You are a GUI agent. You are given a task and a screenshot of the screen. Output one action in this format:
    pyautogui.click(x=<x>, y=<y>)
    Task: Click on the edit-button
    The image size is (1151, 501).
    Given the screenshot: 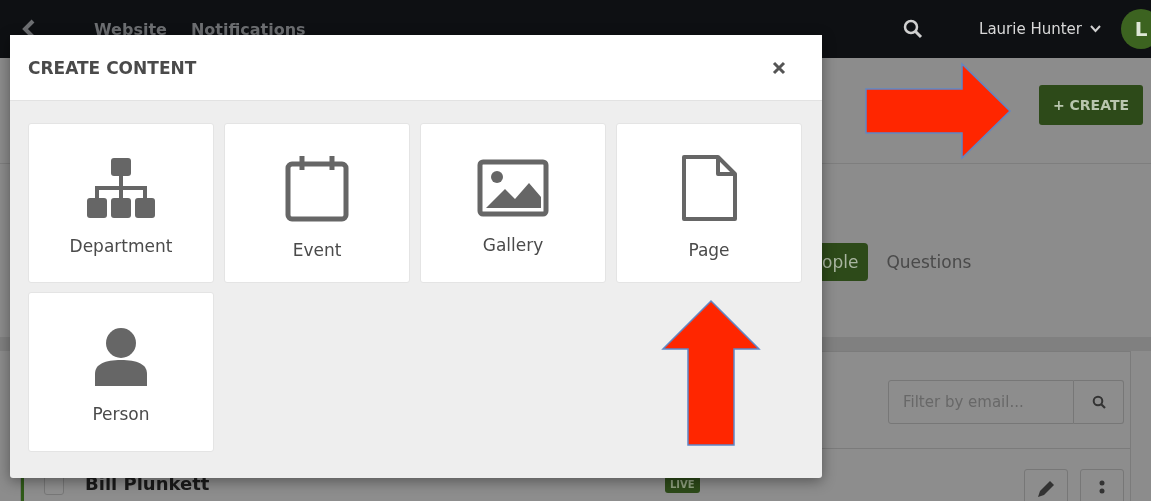 What is the action you would take?
    pyautogui.click(x=1046, y=485)
    